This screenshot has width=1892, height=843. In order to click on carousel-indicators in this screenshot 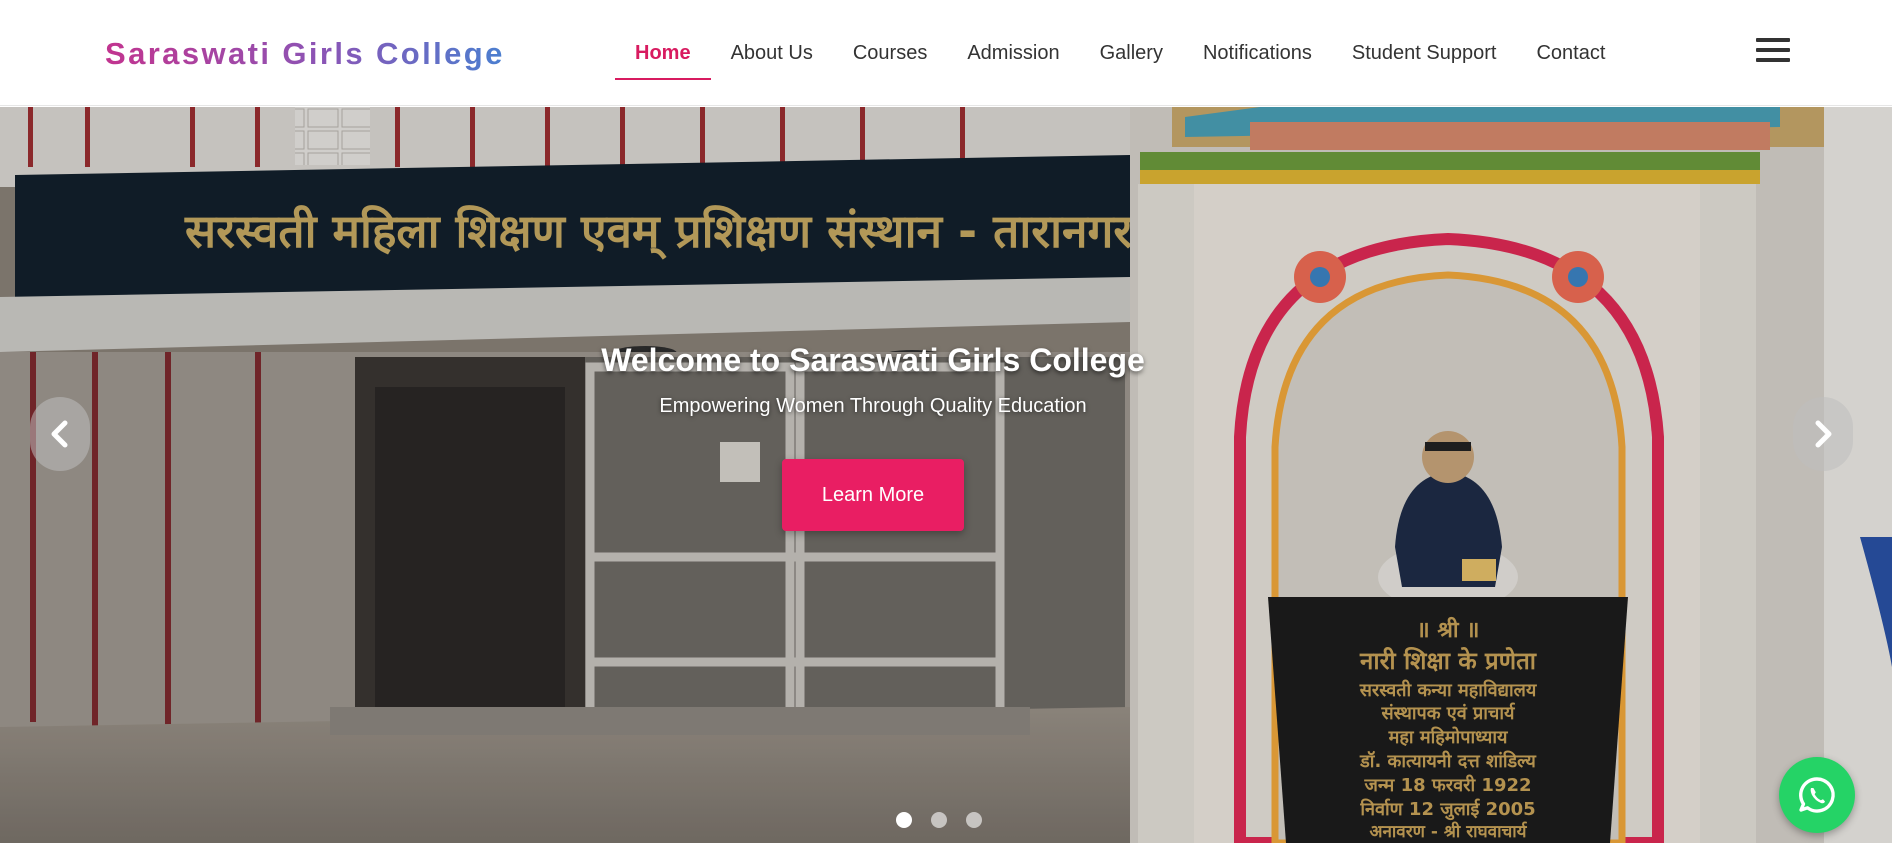, I will do `click(948, 820)`.